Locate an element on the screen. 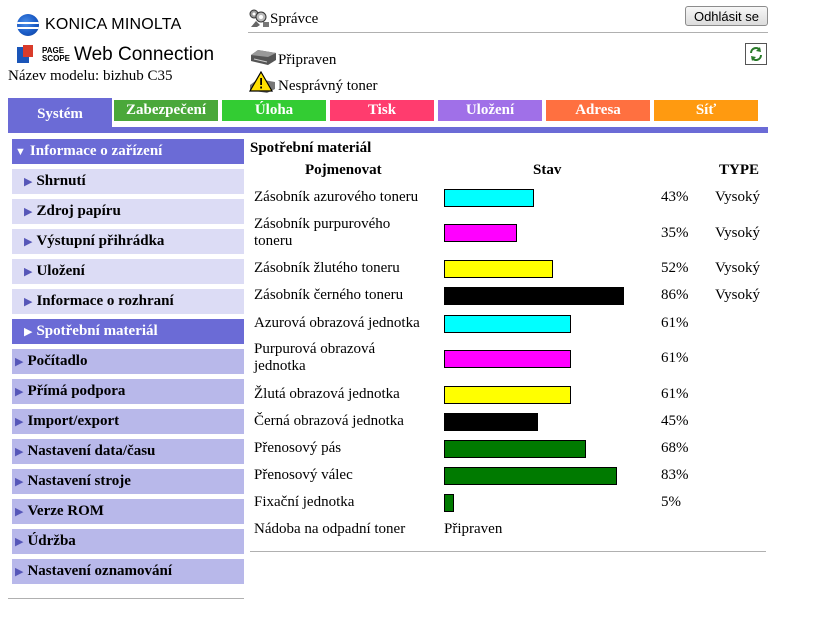  sidebar-item-machine-settings: ▶ Nastavení stroje is located at coordinates (128, 481).